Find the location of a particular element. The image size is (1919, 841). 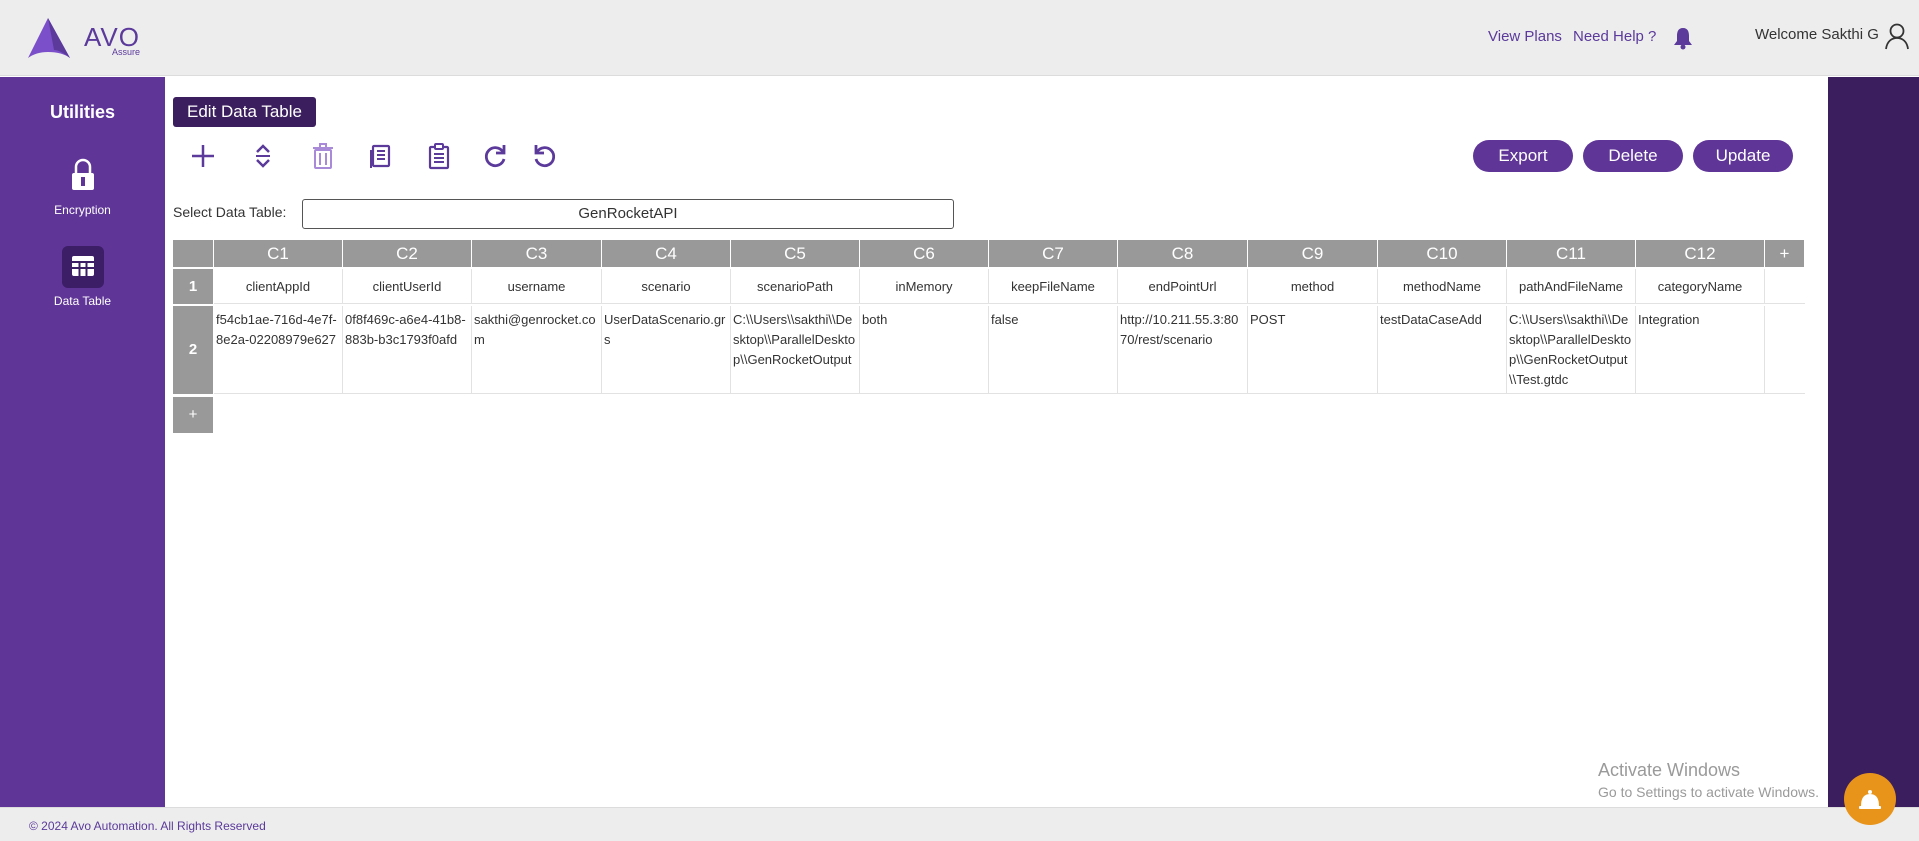

column-header: C6 is located at coordinates (924, 253).